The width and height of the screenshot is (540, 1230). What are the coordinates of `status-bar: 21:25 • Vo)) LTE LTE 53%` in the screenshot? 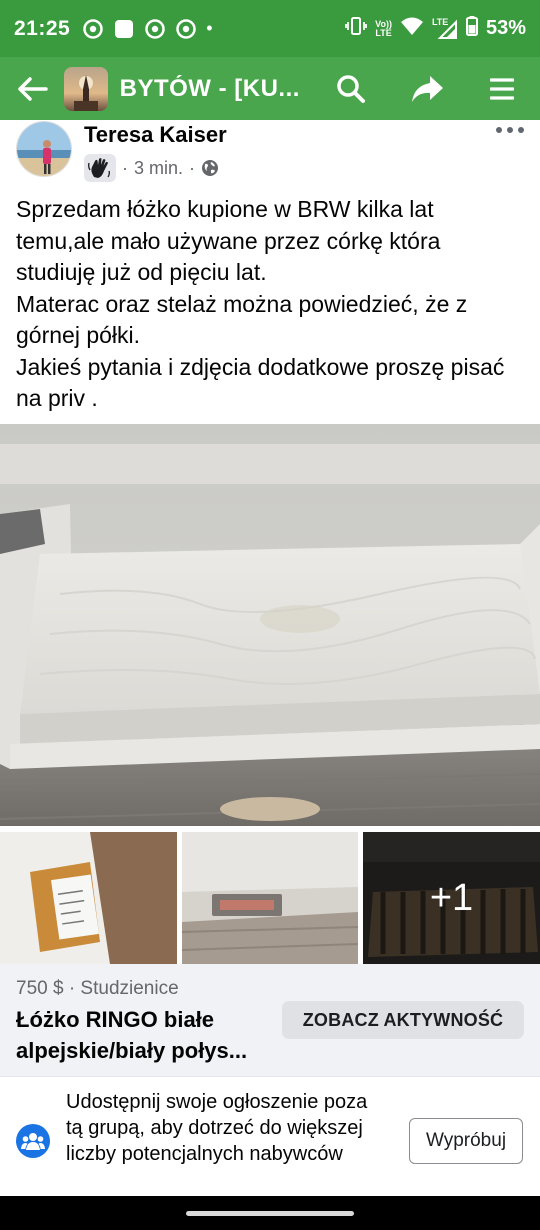 It's located at (270, 28).